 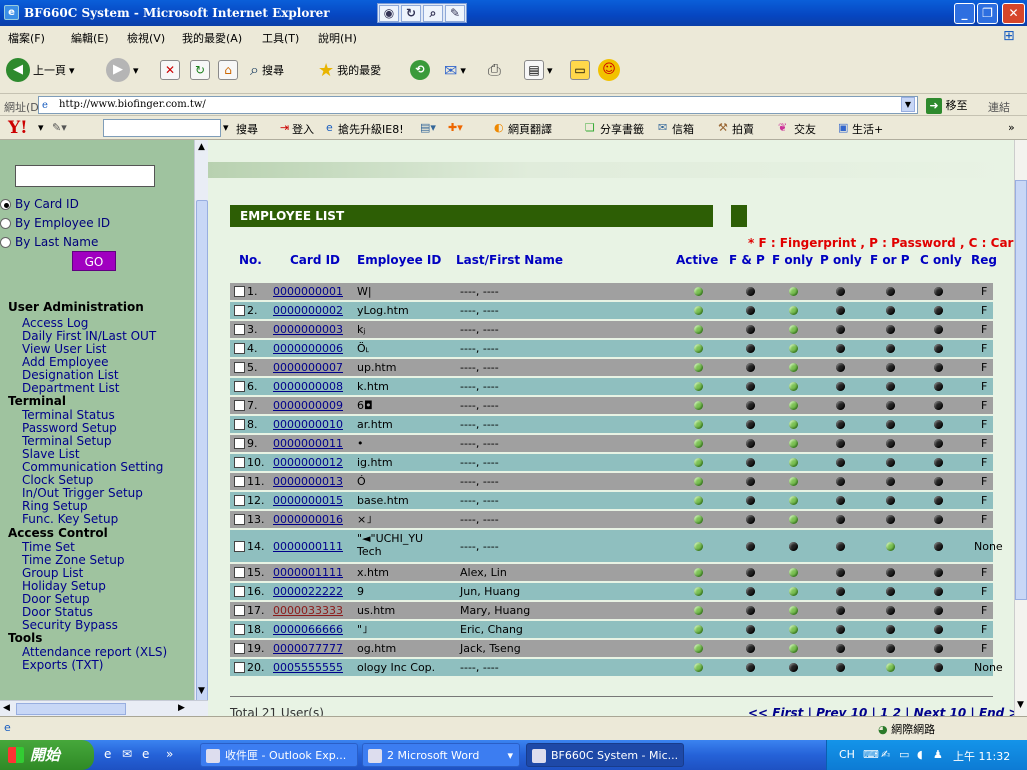 I want to click on messenger-button: ☺, so click(x=609, y=70).